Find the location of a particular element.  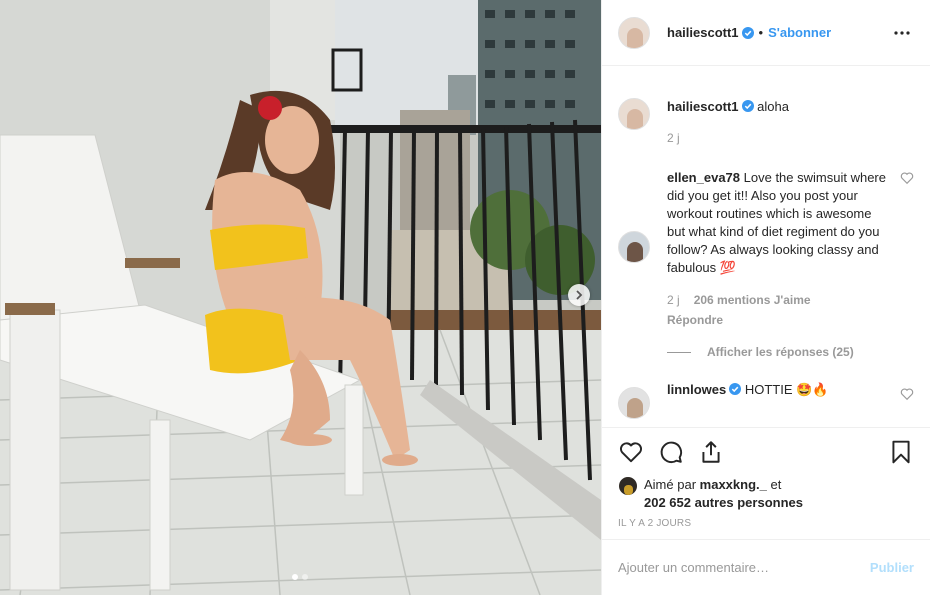

comment-body: hailiescott1 aloha 2 j is located at coordinates (790, 122).